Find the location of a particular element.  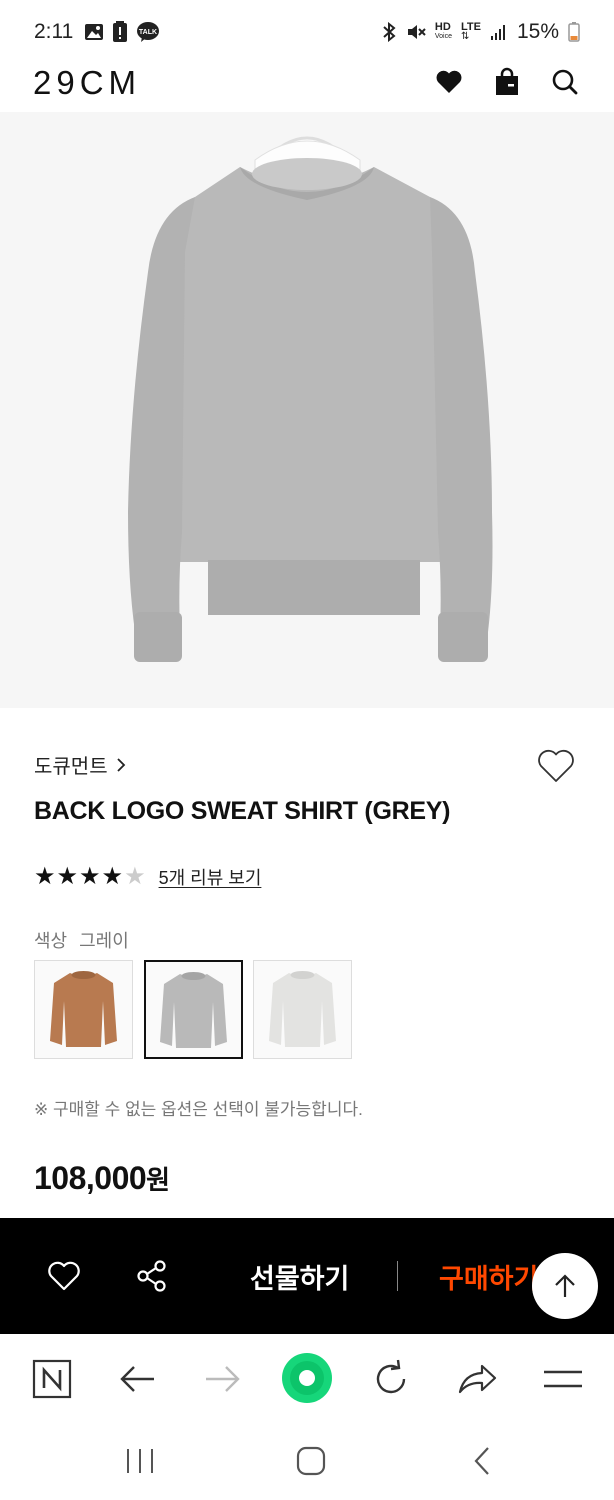

share-arrow-icon is located at coordinates (477, 1379).